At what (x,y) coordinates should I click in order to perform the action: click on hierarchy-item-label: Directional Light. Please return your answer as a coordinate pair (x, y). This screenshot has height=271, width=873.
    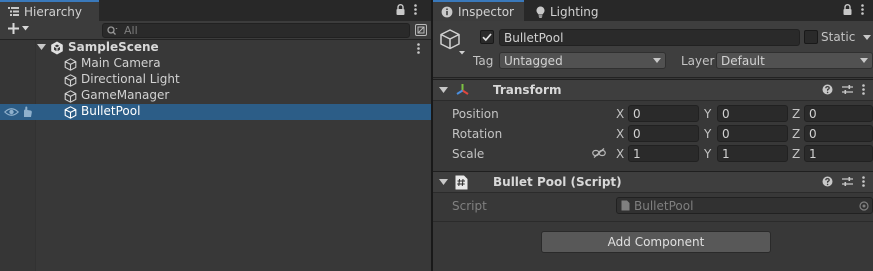
    Looking at the image, I should click on (130, 79).